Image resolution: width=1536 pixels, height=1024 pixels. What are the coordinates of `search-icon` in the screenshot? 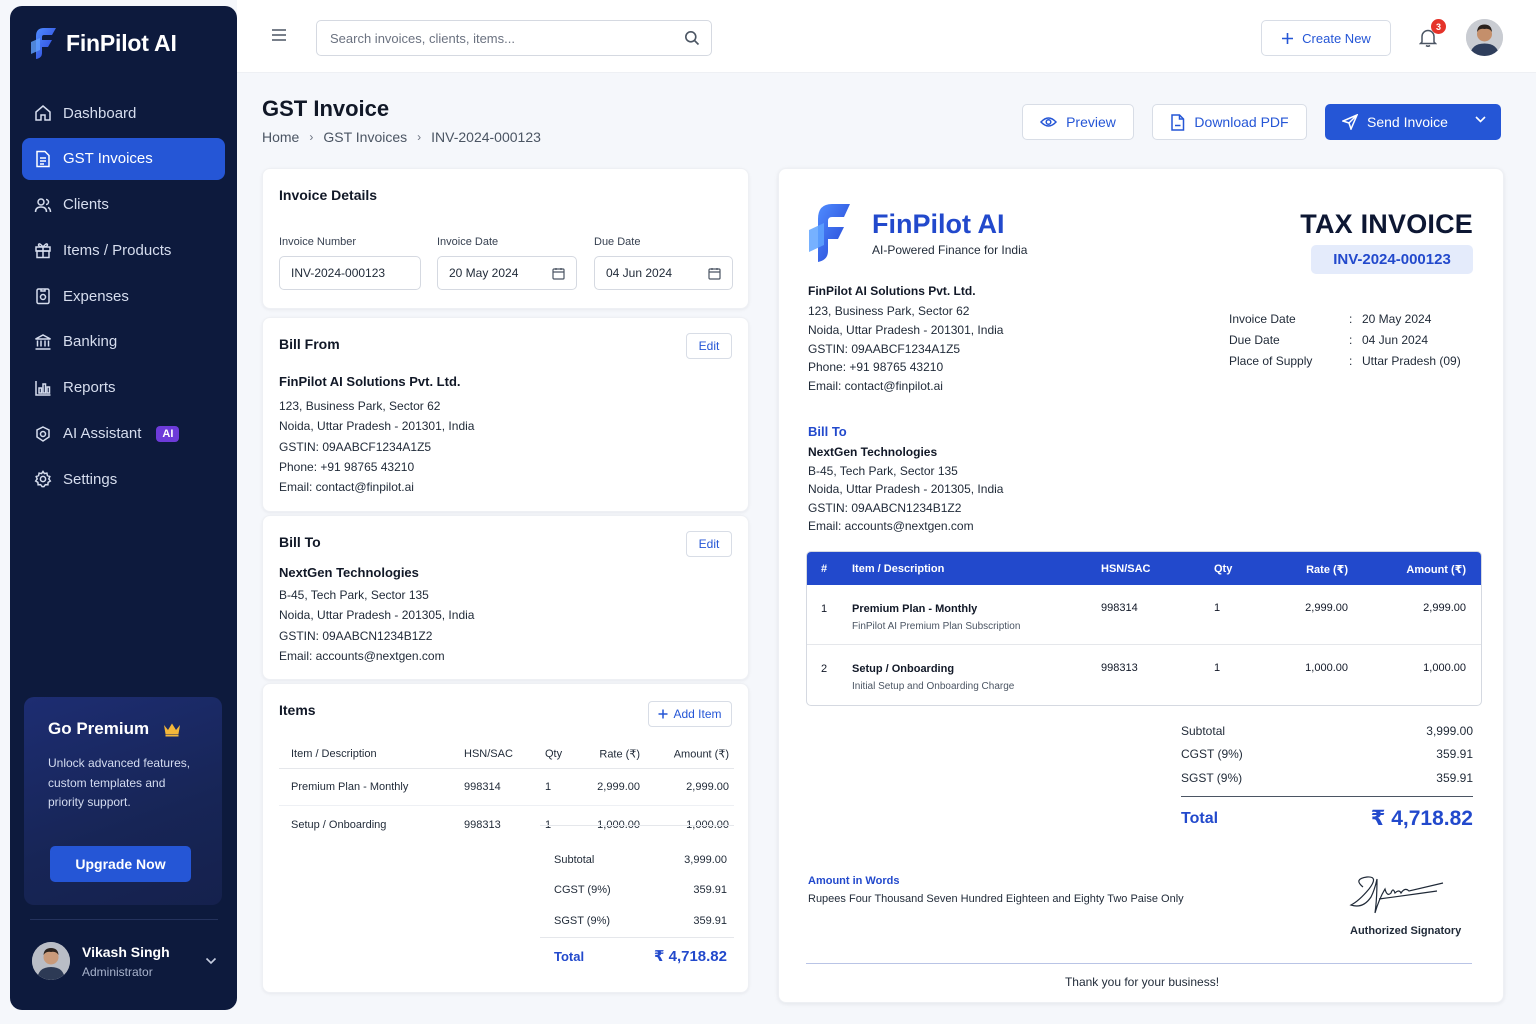 It's located at (692, 38).